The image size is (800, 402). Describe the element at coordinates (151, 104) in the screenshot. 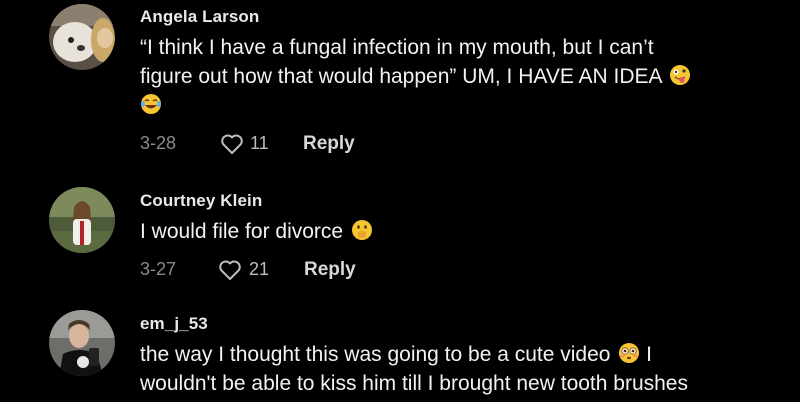

I see `tears-of-joy-icon` at that location.